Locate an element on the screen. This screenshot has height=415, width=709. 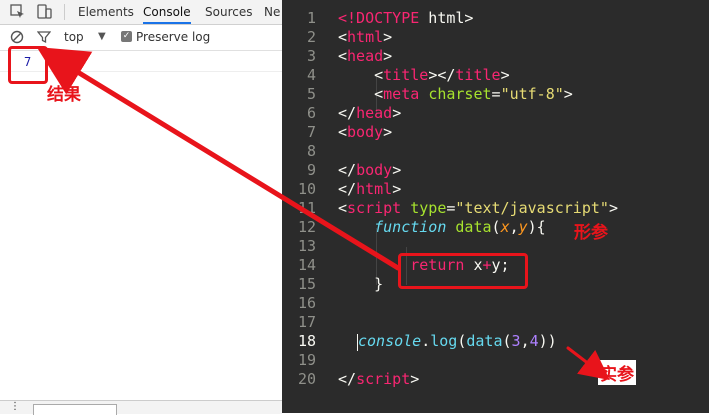
line-number: 10 is located at coordinates (306, 189).